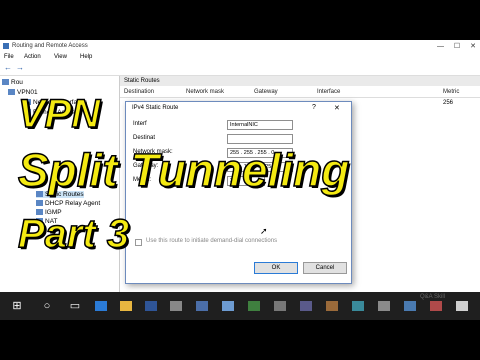 Image resolution: width=480 pixels, height=360 pixels. I want to click on powershell-icon, so click(151, 306).